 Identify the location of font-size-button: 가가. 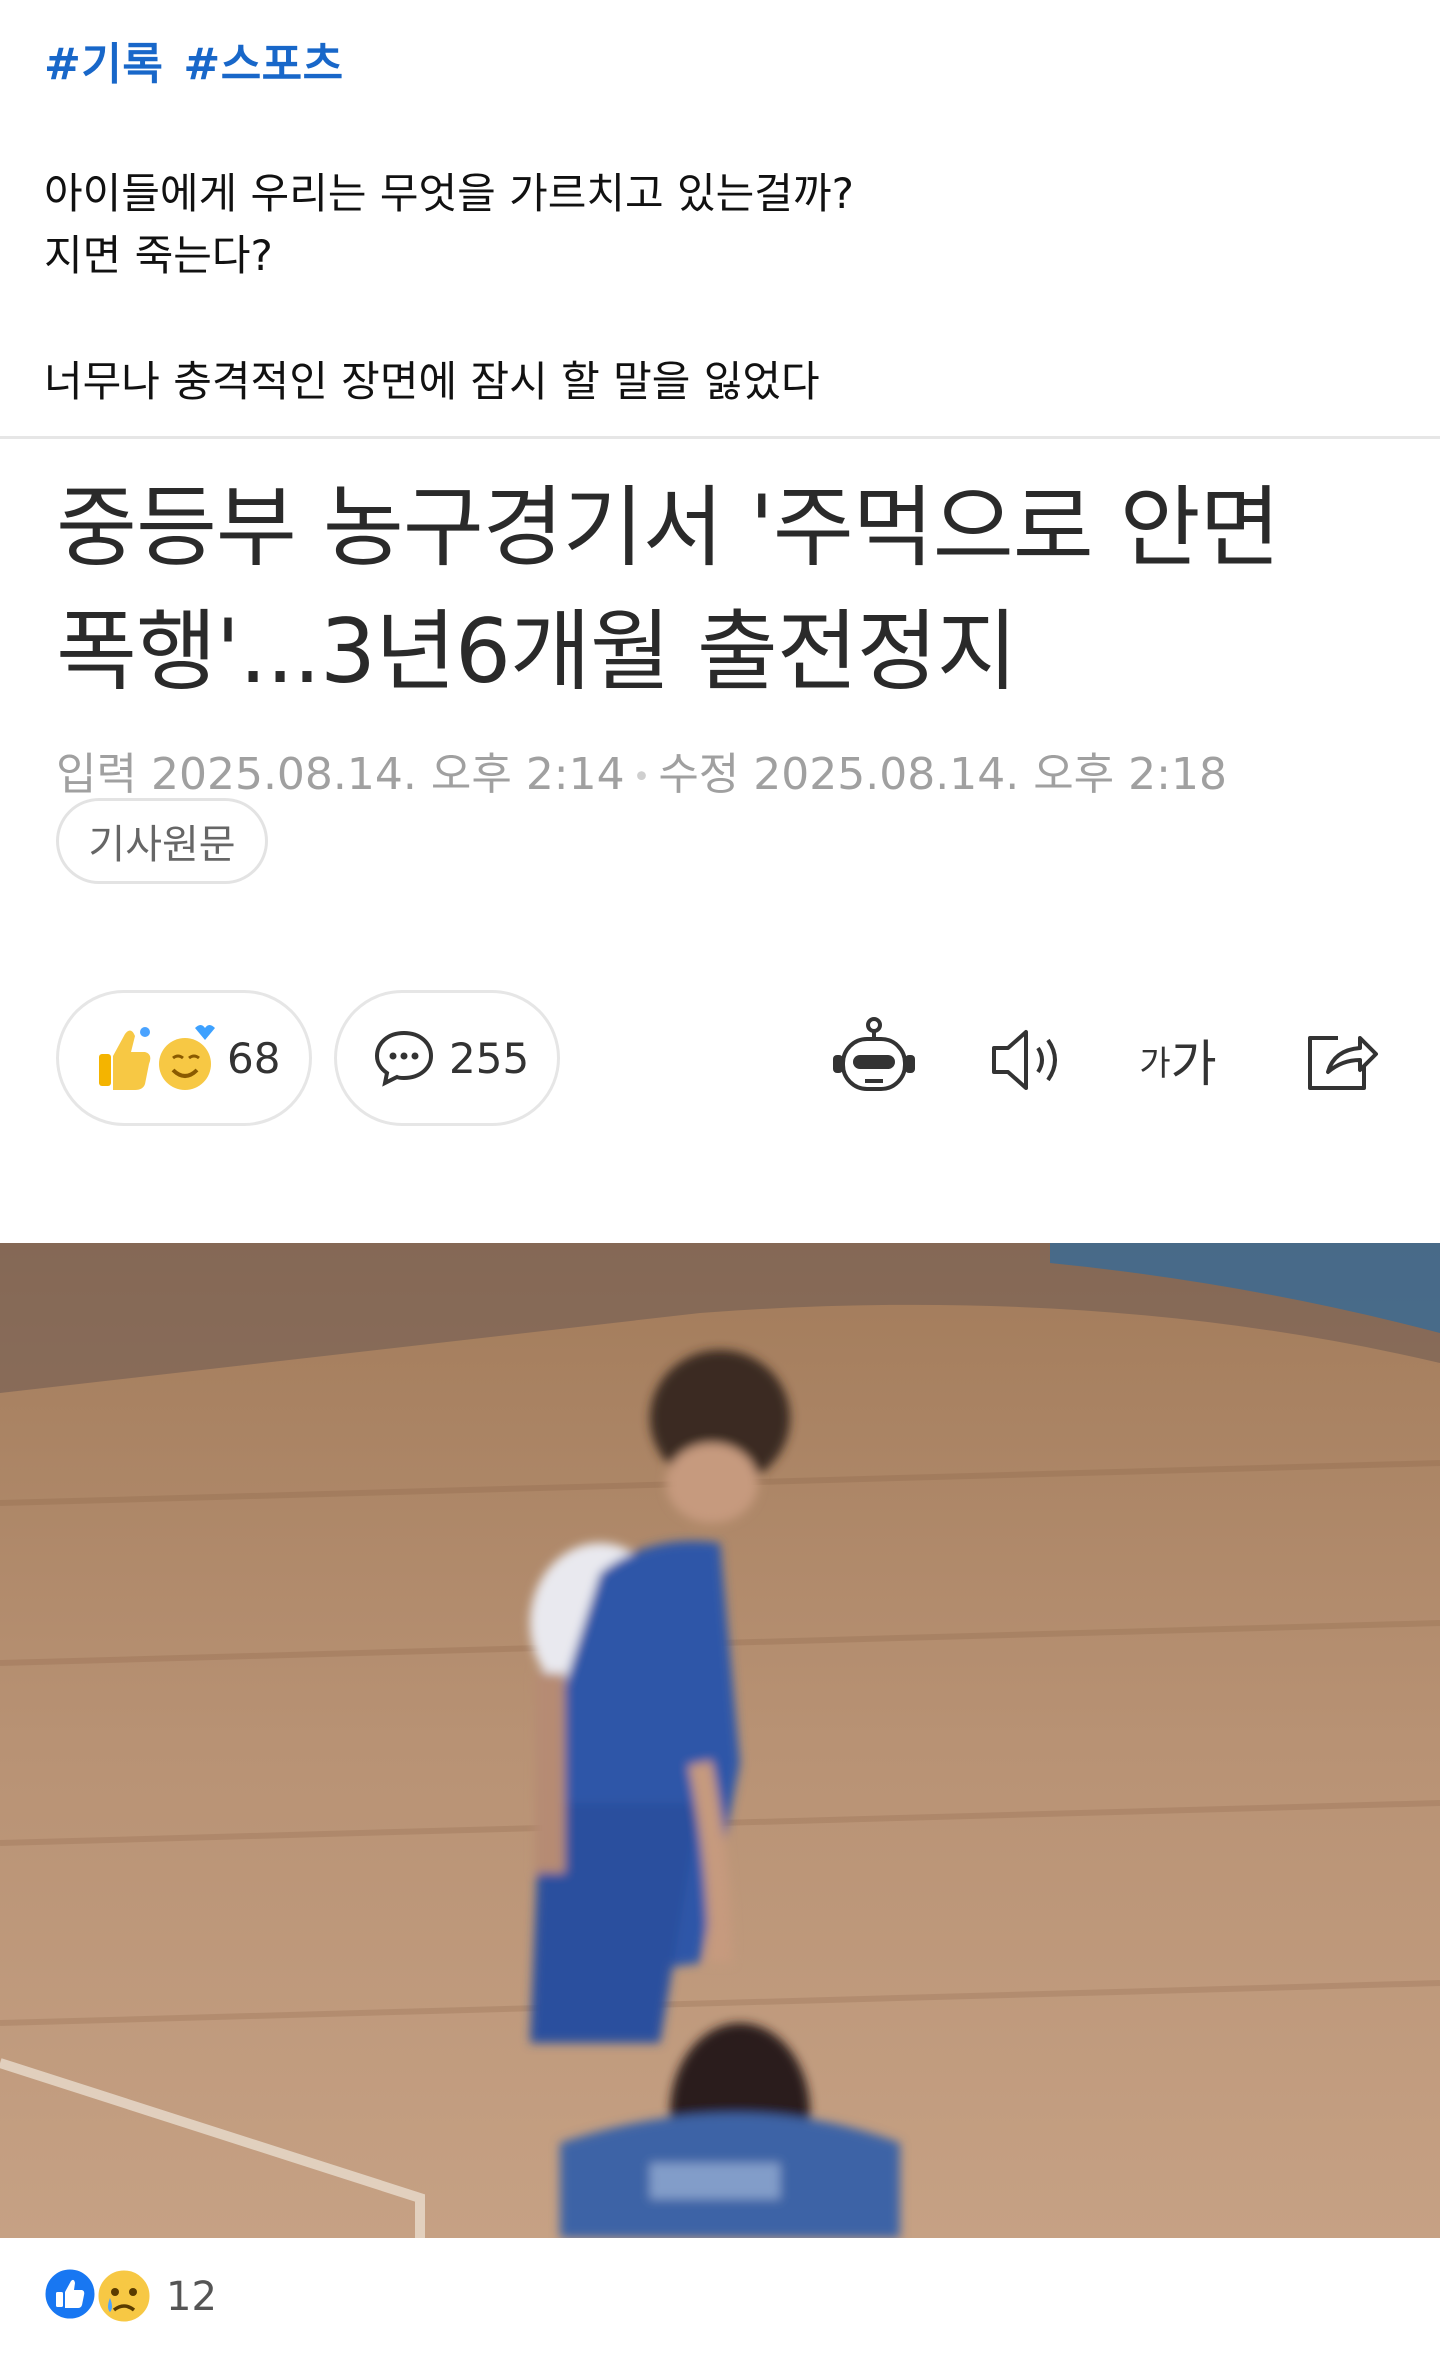
(1178, 1060).